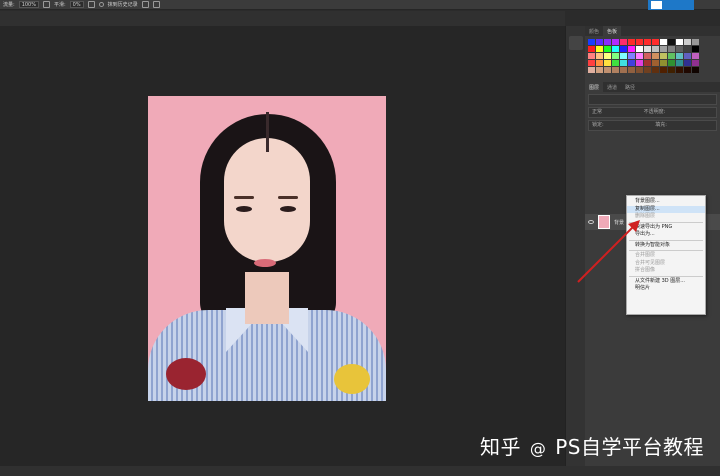  Describe the element at coordinates (28, 4) in the screenshot. I see `flow-value: 100%` at that location.